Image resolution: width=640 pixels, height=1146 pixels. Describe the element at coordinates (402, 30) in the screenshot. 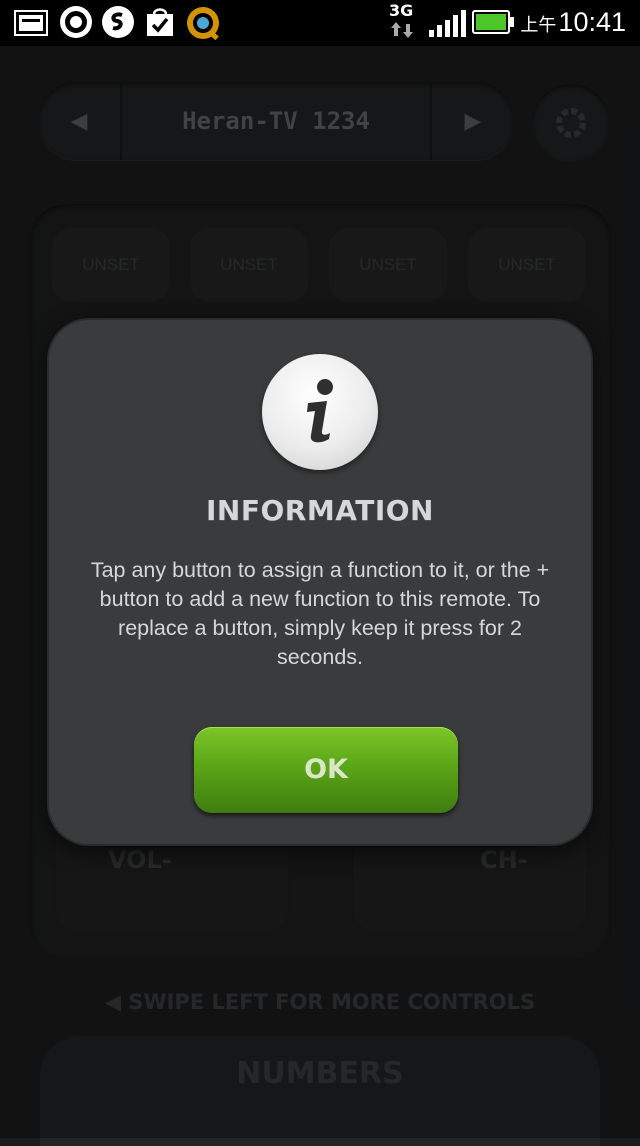

I see `data-arrows-icon` at that location.